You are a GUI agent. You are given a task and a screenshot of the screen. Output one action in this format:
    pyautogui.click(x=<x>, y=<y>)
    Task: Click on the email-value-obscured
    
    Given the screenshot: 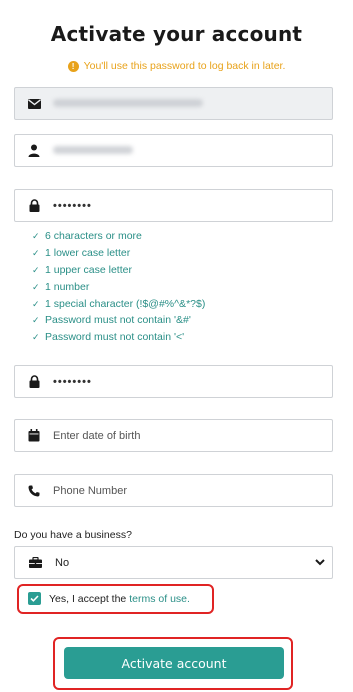 What is the action you would take?
    pyautogui.click(x=192, y=104)
    